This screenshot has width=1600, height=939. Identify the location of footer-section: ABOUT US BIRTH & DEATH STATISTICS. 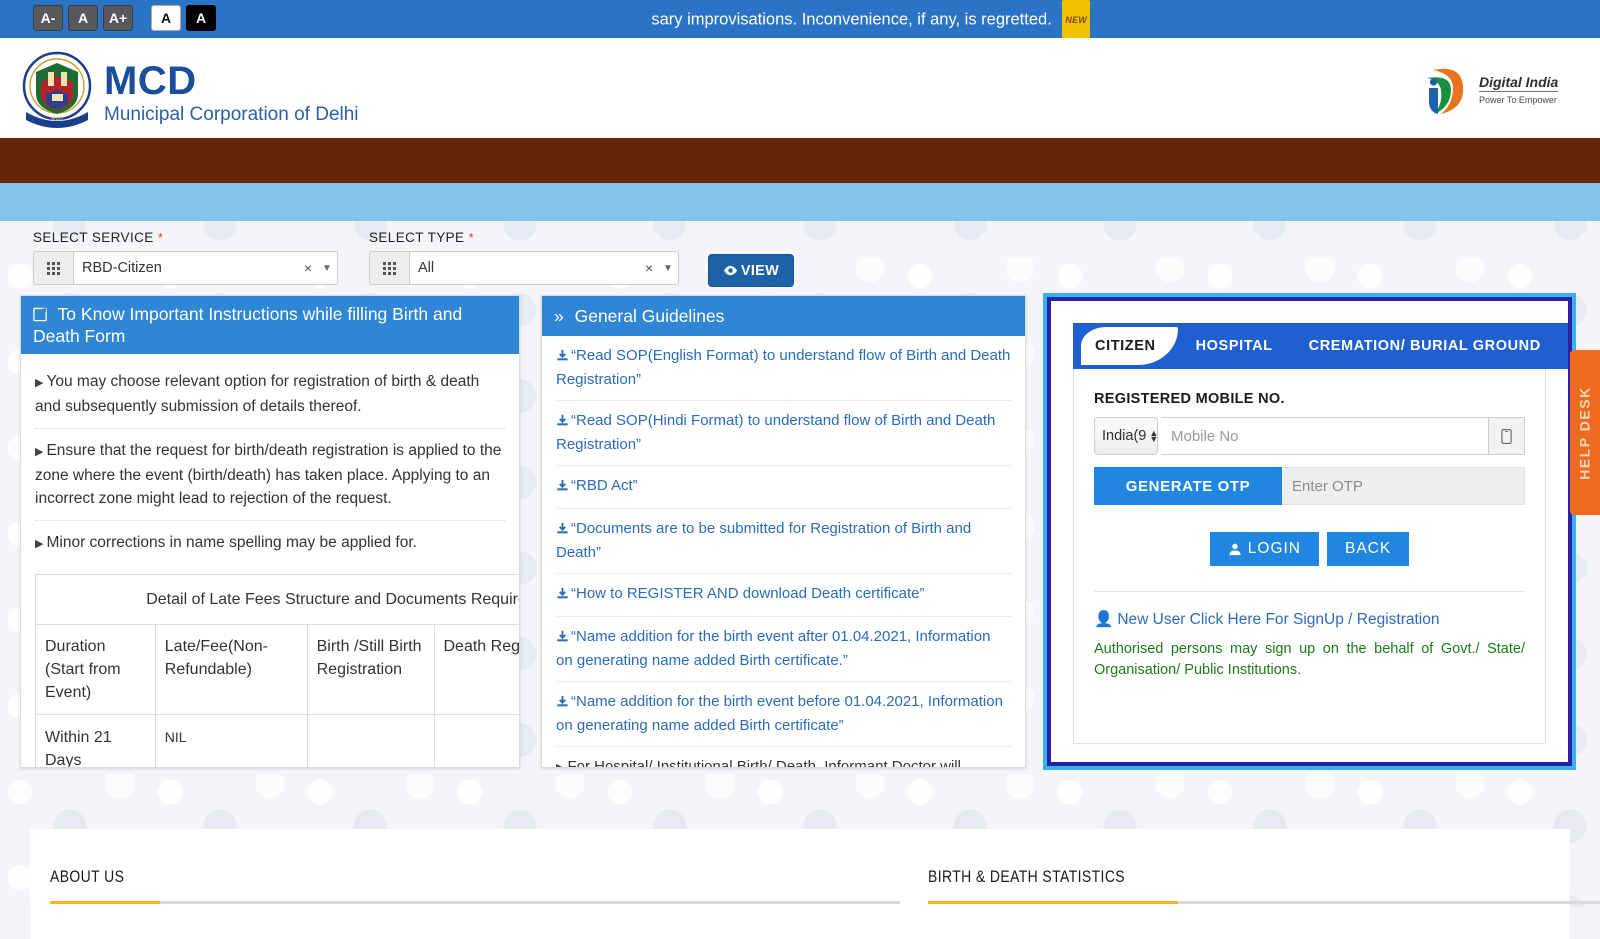
(815, 884).